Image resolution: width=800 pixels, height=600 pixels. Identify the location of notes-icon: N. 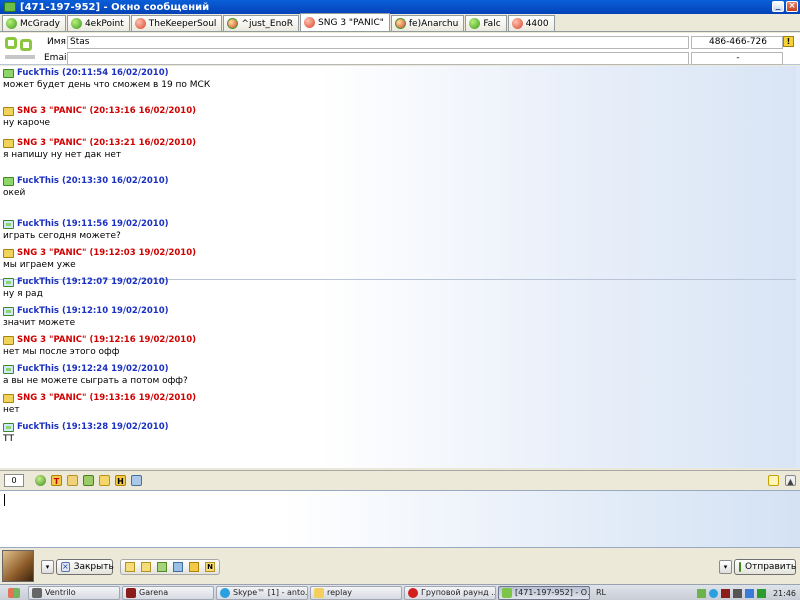
(210, 567).